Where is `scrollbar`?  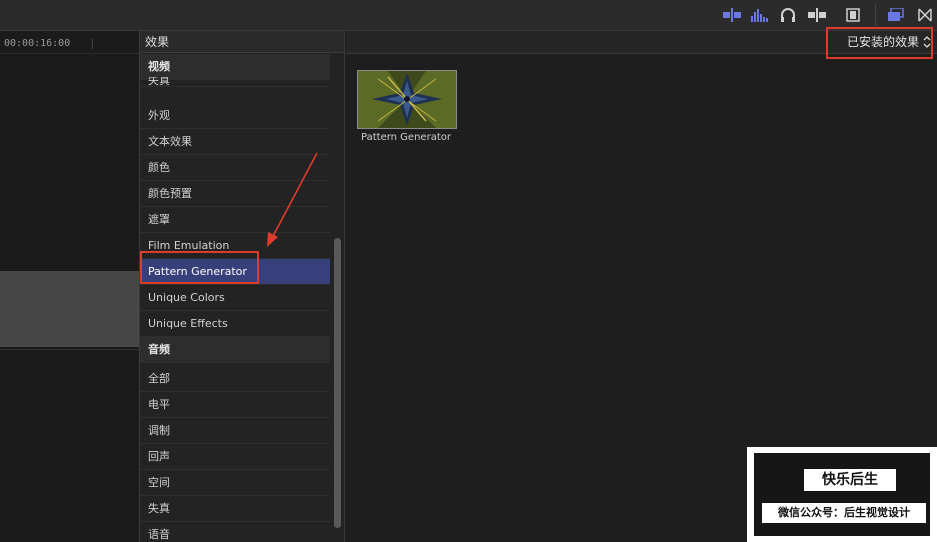
scrollbar is located at coordinates (337, 383).